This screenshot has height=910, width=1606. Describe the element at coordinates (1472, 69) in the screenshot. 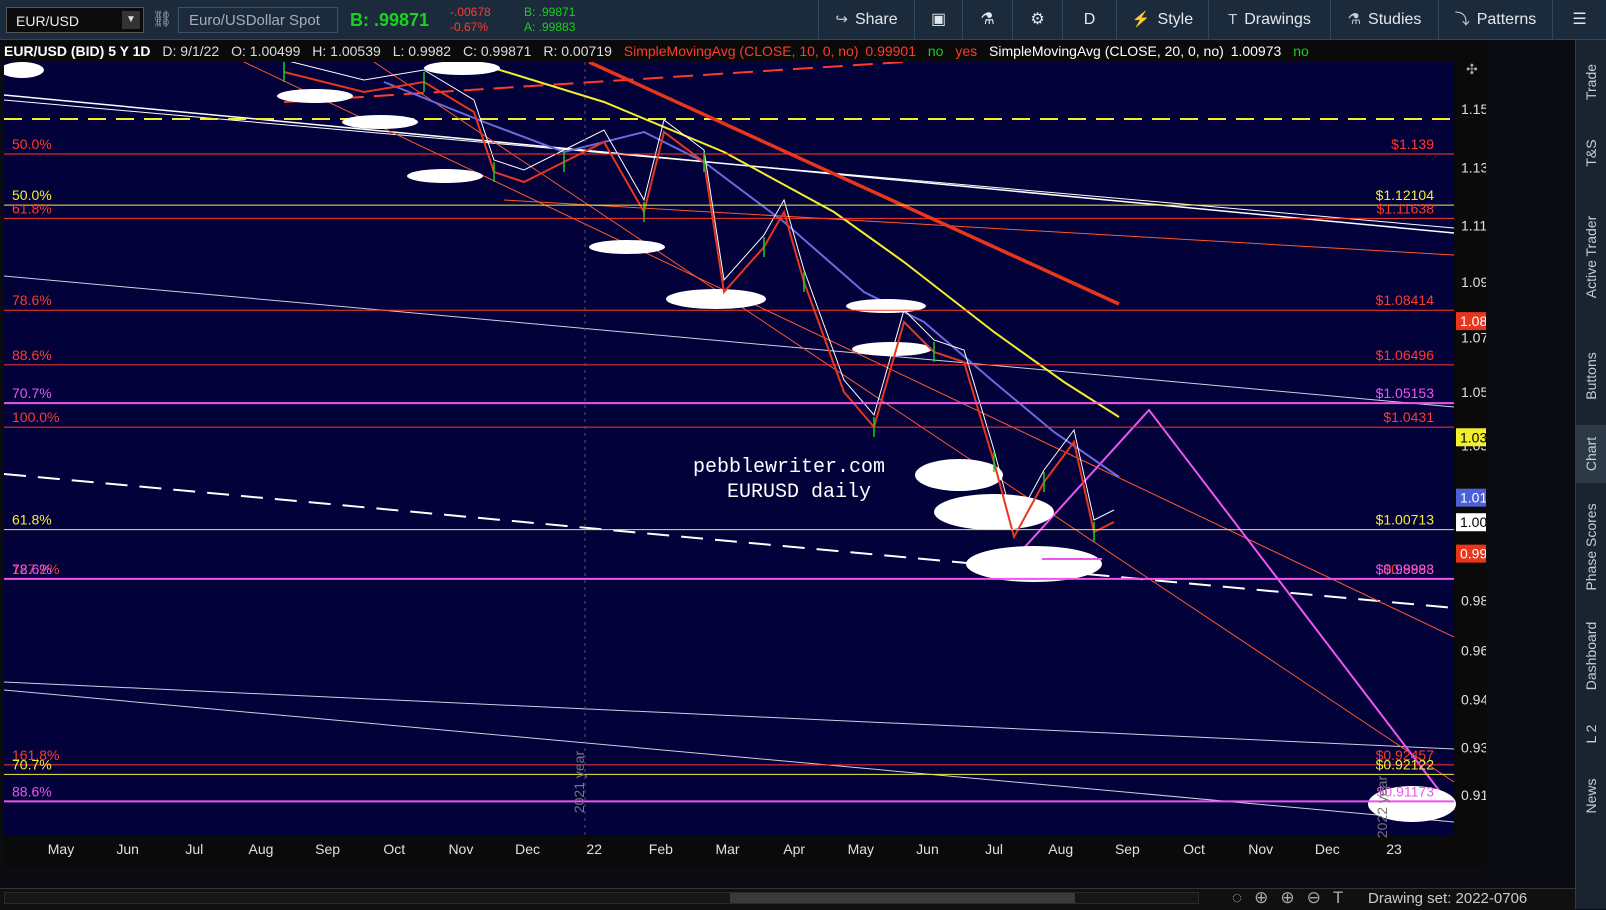

I see `crosshair-icon: ✣` at that location.